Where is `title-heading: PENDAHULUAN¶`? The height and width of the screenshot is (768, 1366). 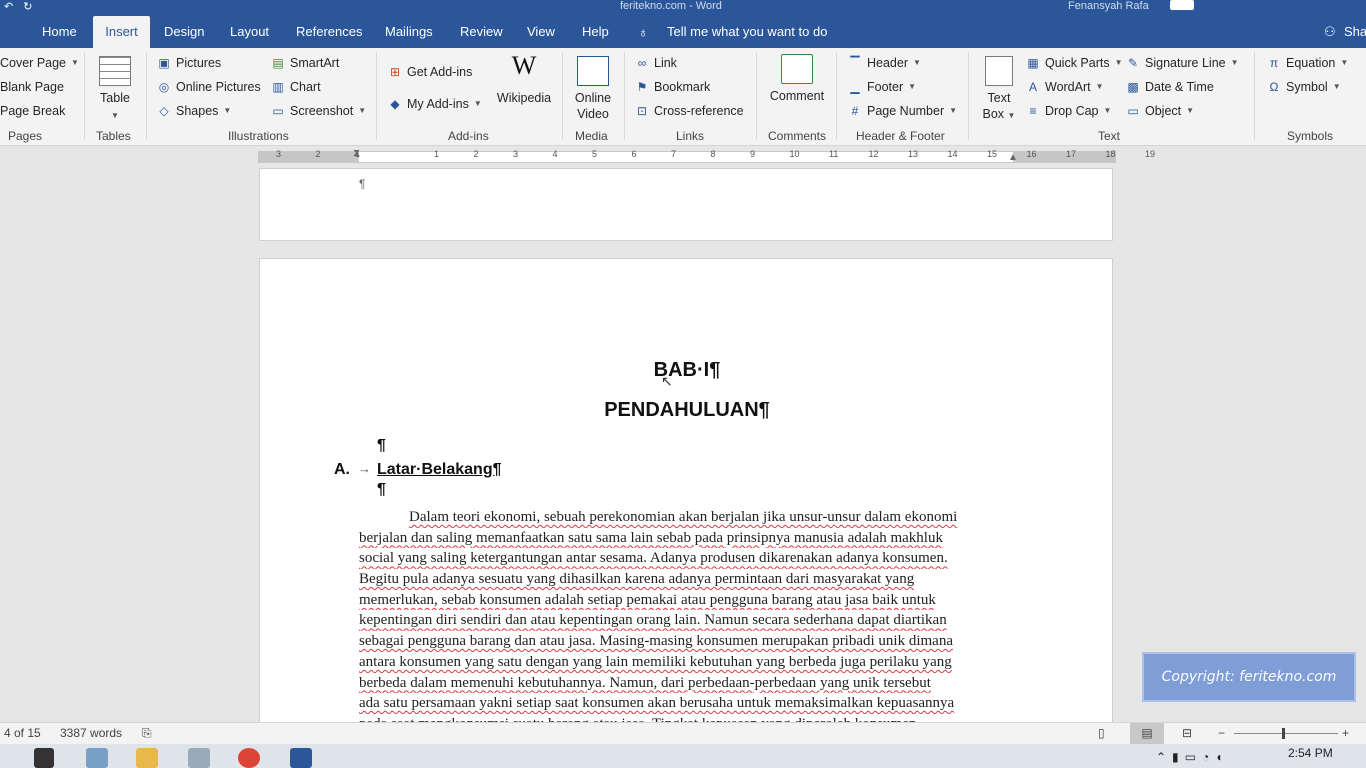 title-heading: PENDAHULUAN¶ is located at coordinates (687, 410).